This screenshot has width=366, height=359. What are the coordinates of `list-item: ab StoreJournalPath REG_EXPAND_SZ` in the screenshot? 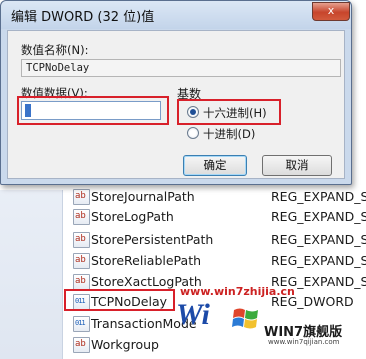 It's located at (219, 197).